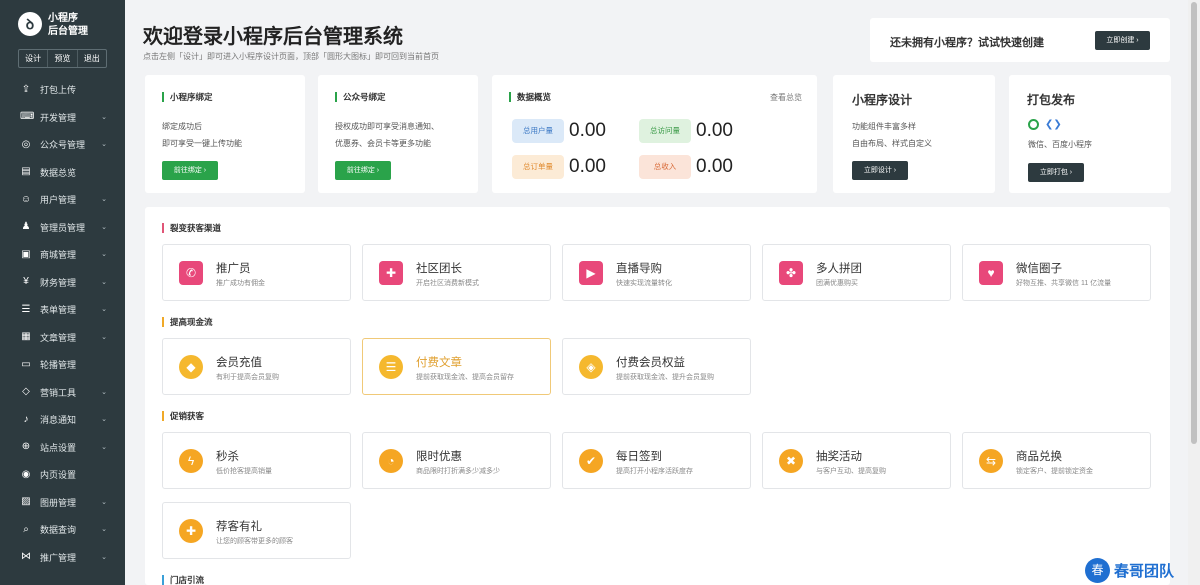 Image resolution: width=1200 pixels, height=585 pixels. I want to click on design-card: 小程序设计 功能组件丰富多样 自由布局、样式自定义 立即设计 ›, so click(914, 134).